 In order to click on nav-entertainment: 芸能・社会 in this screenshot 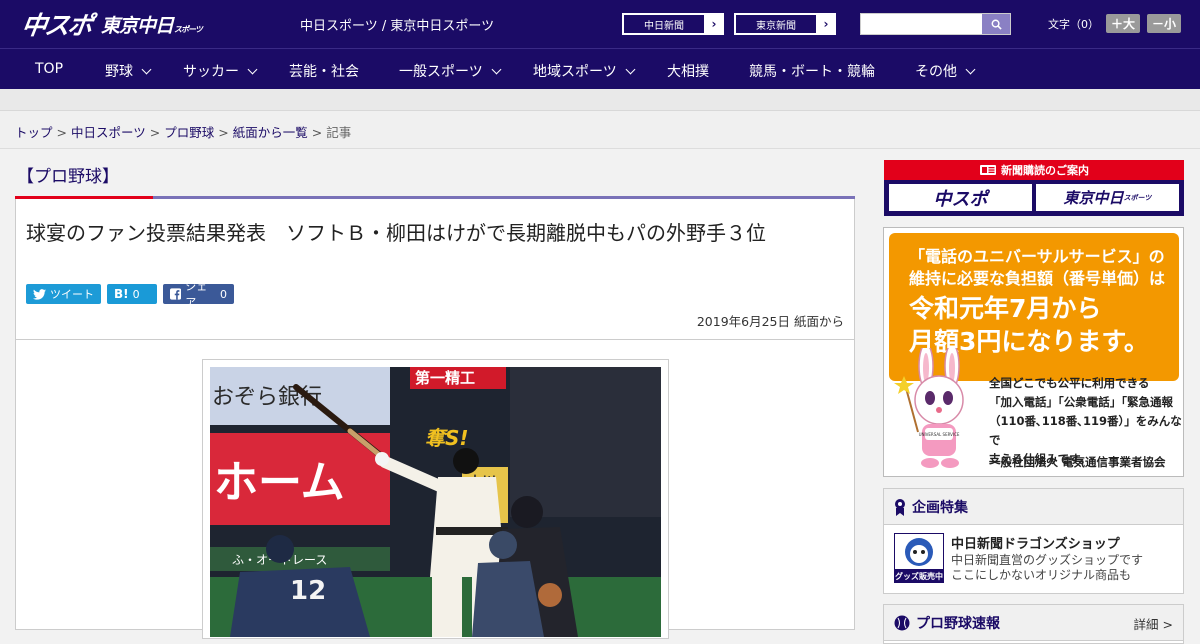, I will do `click(324, 71)`.